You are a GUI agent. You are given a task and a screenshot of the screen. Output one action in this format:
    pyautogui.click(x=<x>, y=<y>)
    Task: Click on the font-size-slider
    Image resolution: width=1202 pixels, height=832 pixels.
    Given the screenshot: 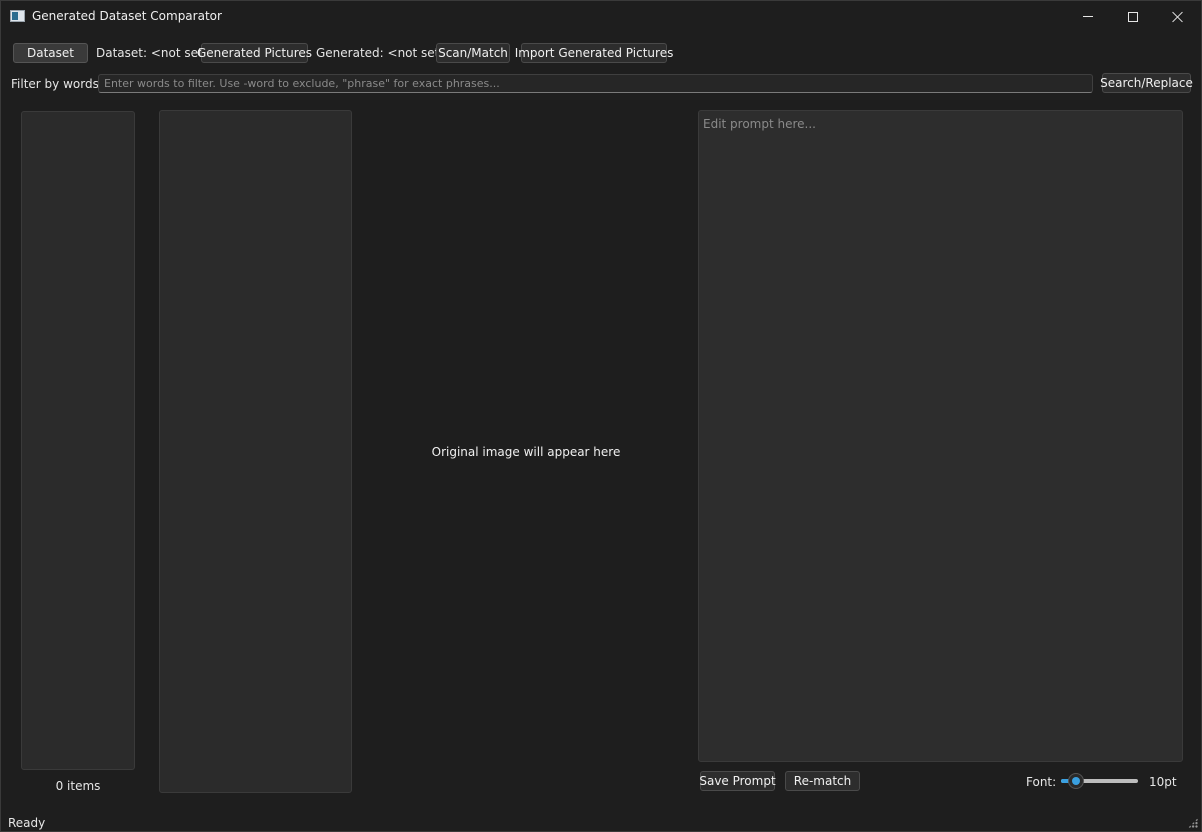 What is the action you would take?
    pyautogui.click(x=1099, y=781)
    